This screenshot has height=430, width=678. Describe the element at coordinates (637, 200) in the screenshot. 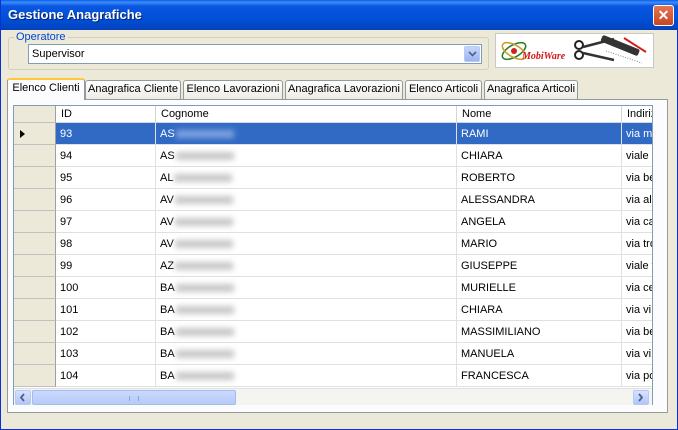

I see `cell-indirizzo: via ale` at that location.